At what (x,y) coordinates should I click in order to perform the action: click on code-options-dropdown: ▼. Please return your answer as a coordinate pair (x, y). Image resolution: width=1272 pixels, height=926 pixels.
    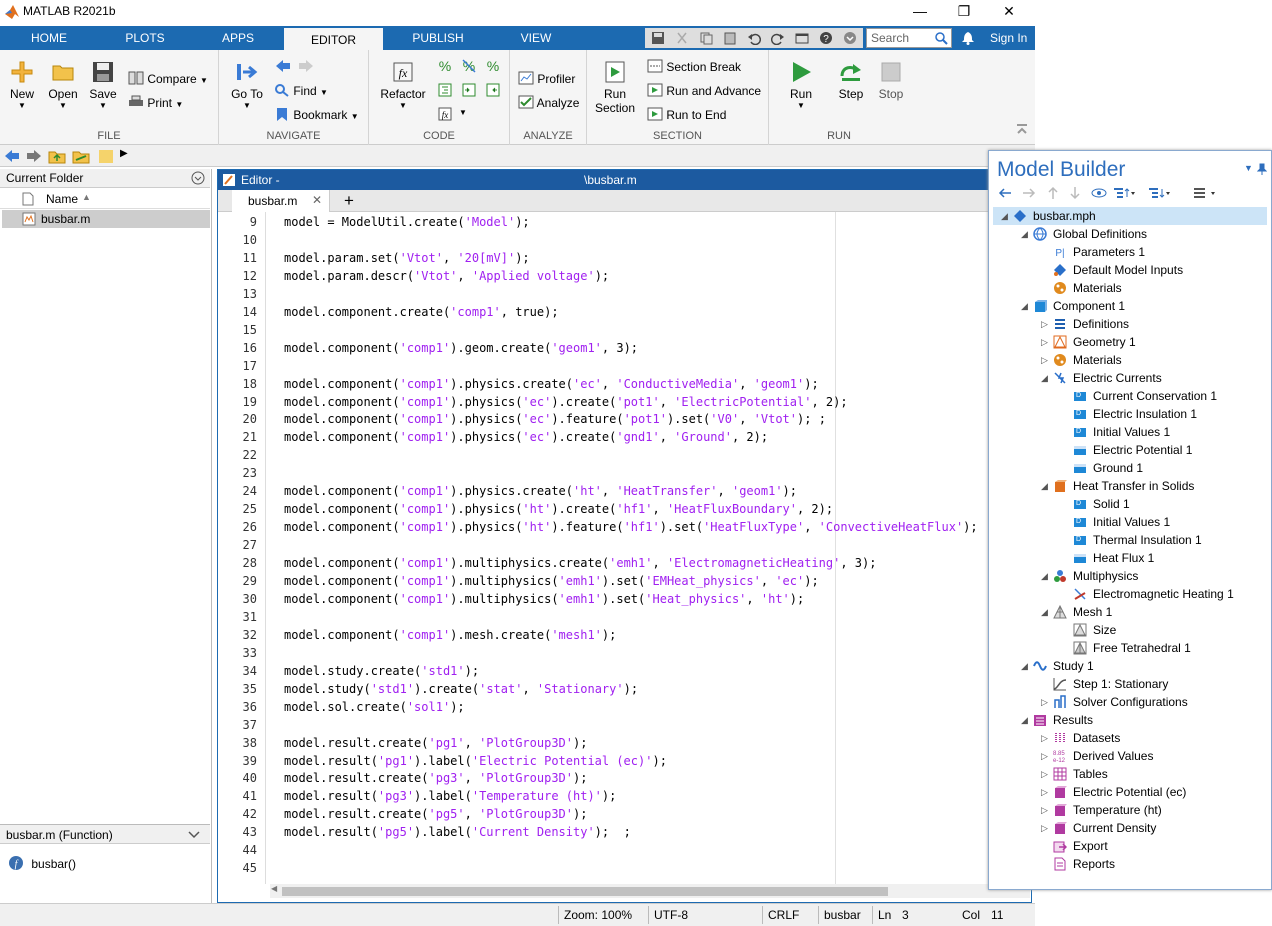
    Looking at the image, I should click on (463, 112).